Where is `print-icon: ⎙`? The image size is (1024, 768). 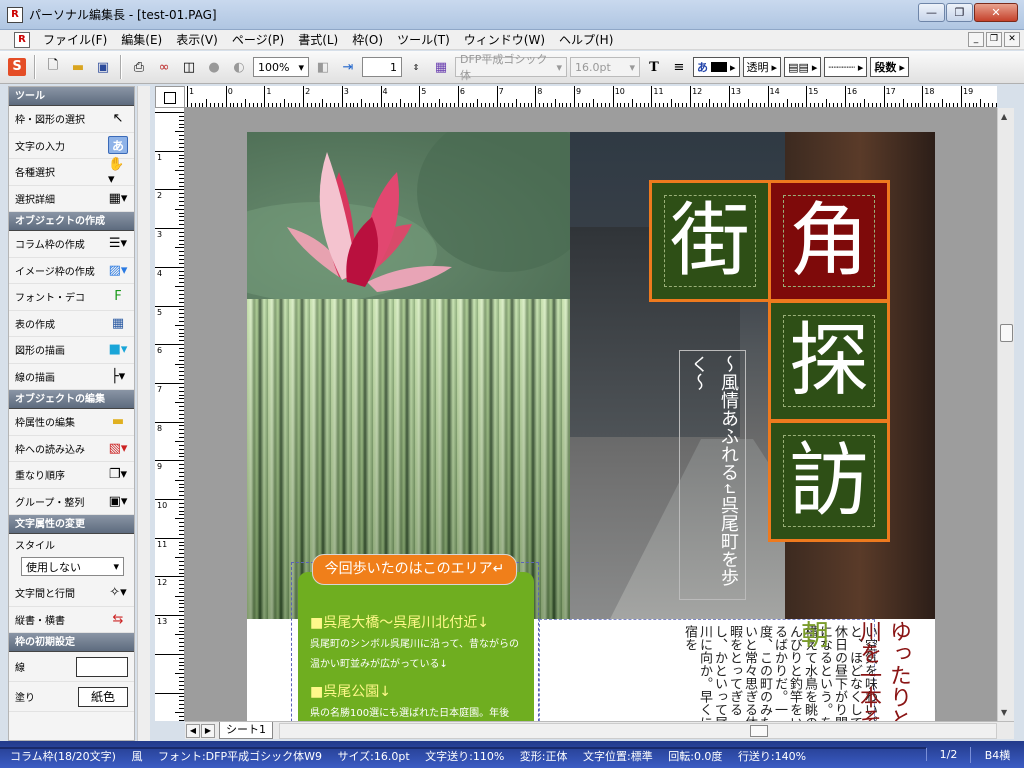
print-icon: ⎙ is located at coordinates (139, 67).